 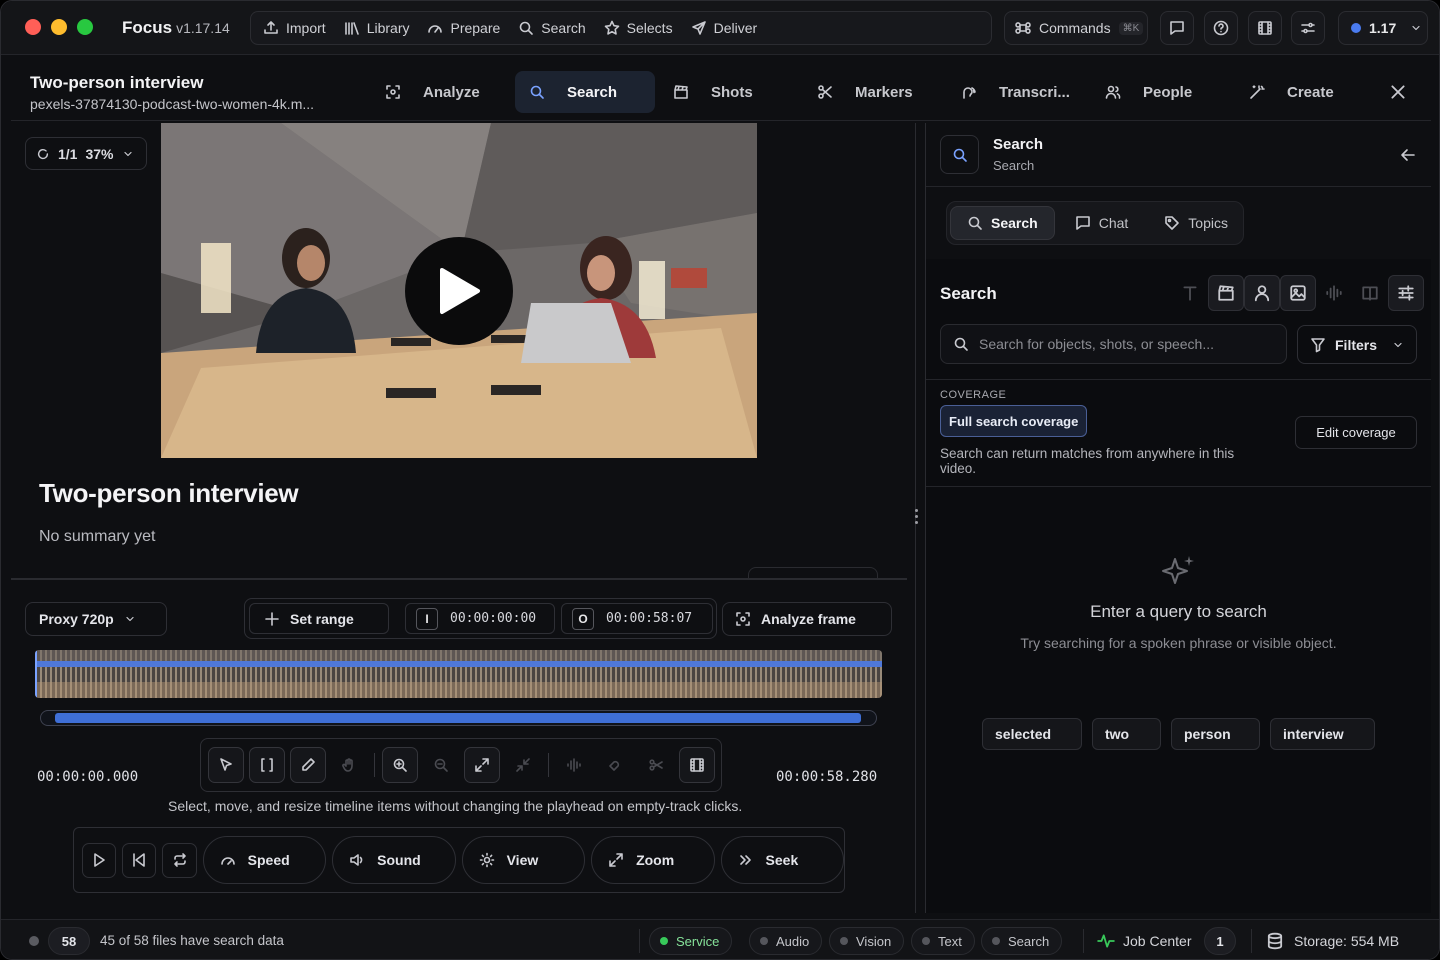 I want to click on segment-search: Search, so click(x=1002, y=223).